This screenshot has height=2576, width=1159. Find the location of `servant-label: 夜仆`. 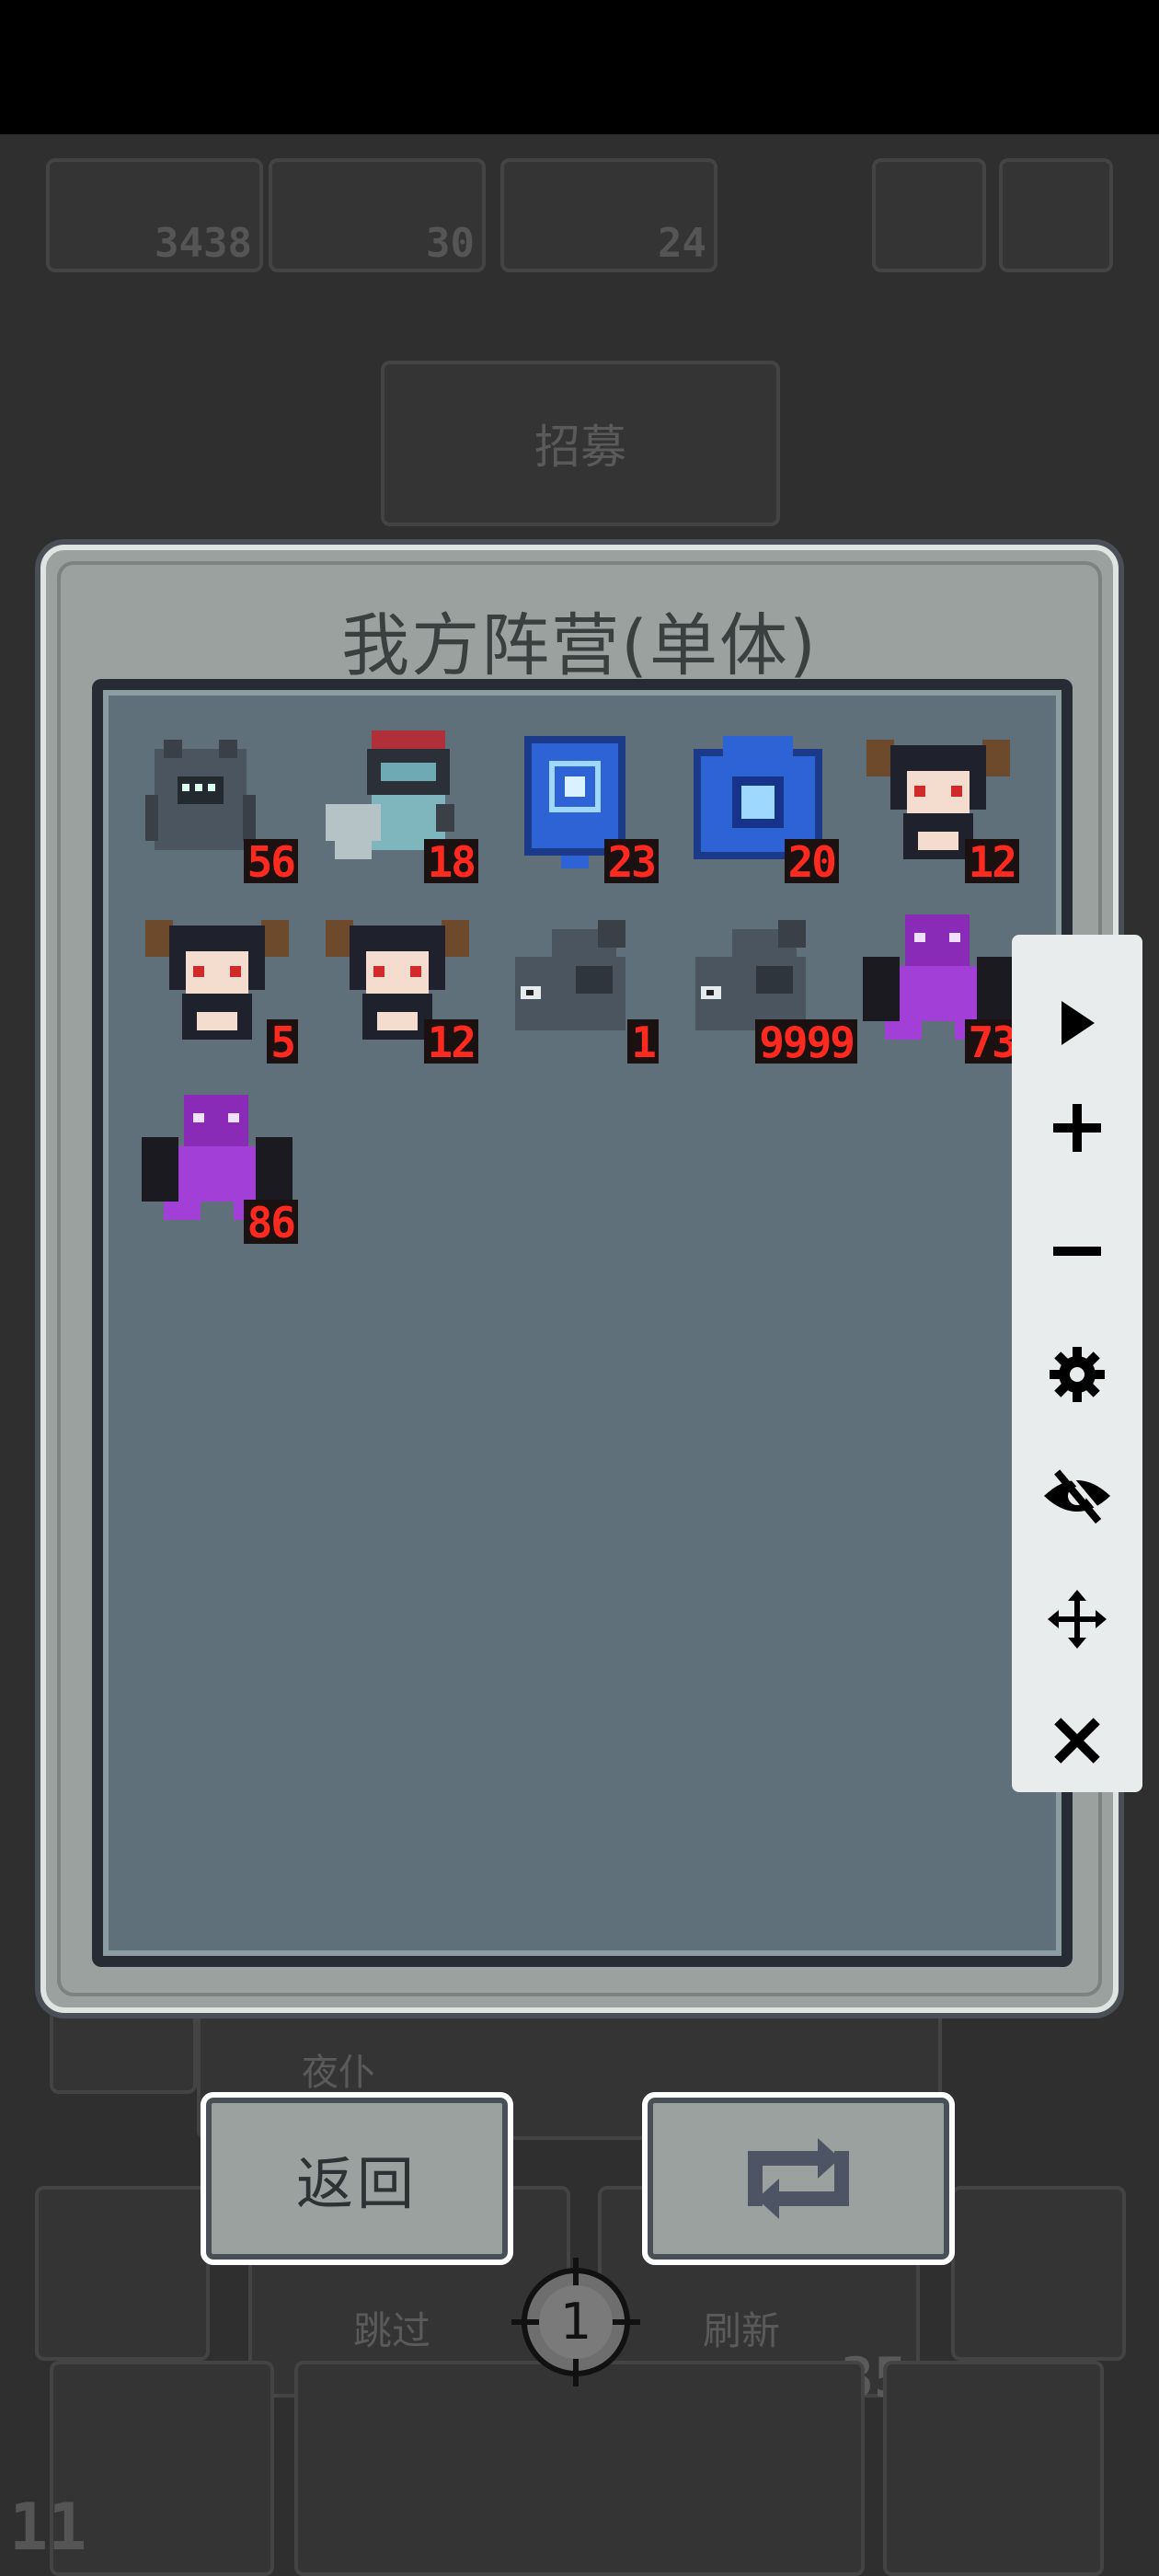

servant-label: 夜仆 is located at coordinates (338, 2073).